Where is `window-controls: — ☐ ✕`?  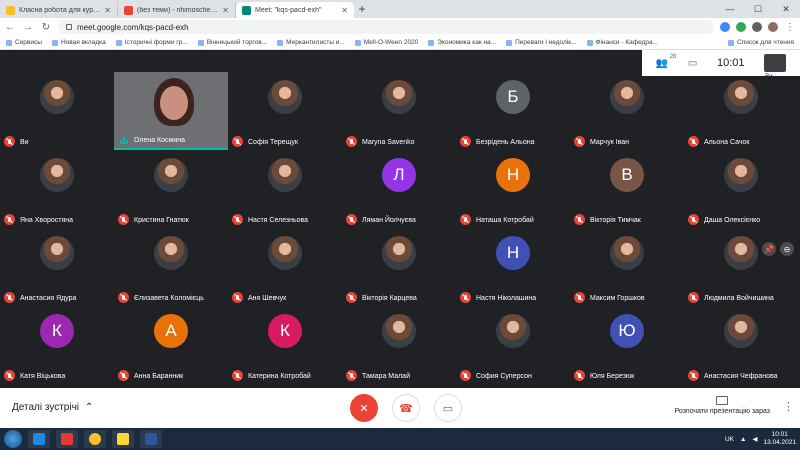 window-controls: — ☐ ✕ is located at coordinates (758, 9).